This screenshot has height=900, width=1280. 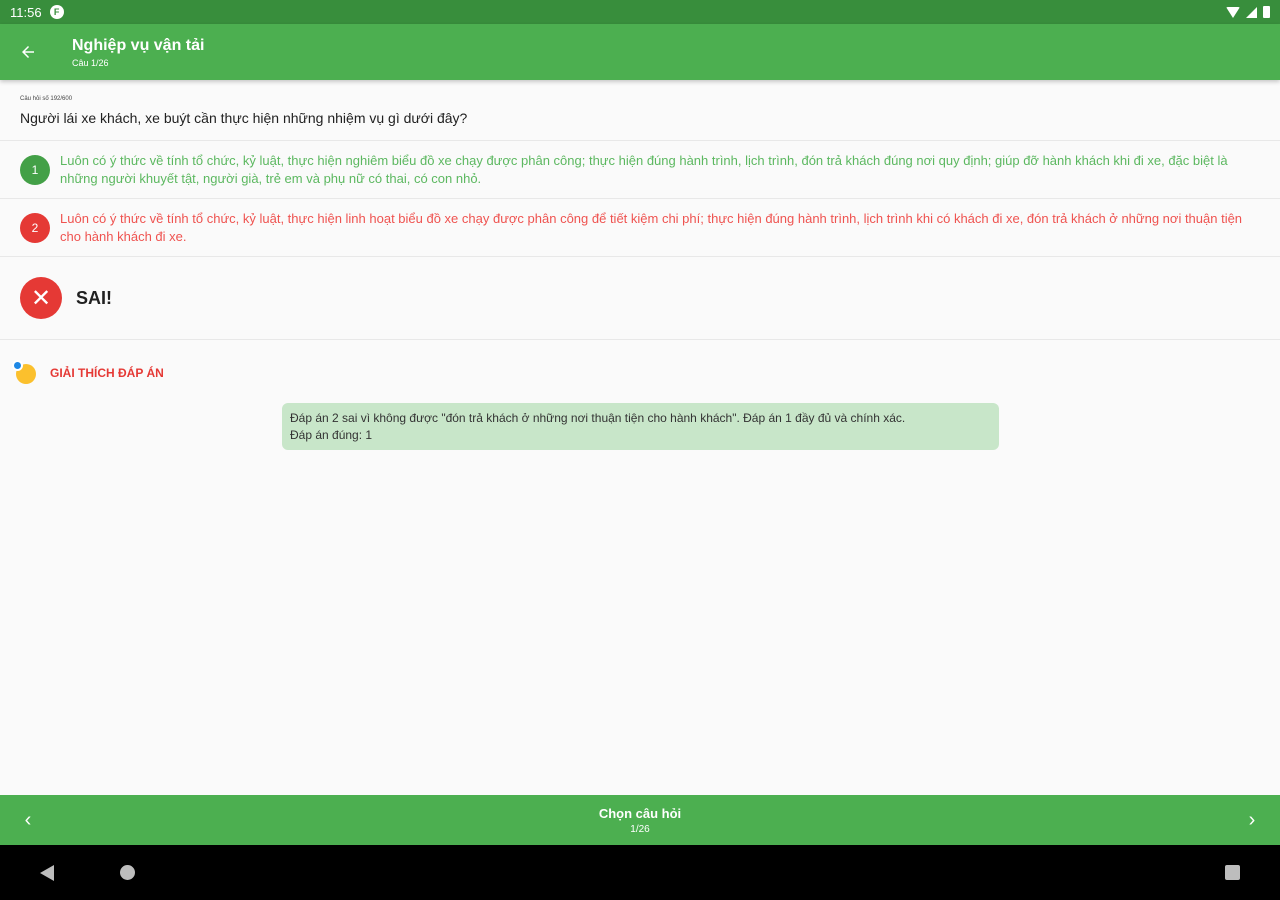 What do you see at coordinates (1251, 12) in the screenshot?
I see `signal-icon` at bounding box center [1251, 12].